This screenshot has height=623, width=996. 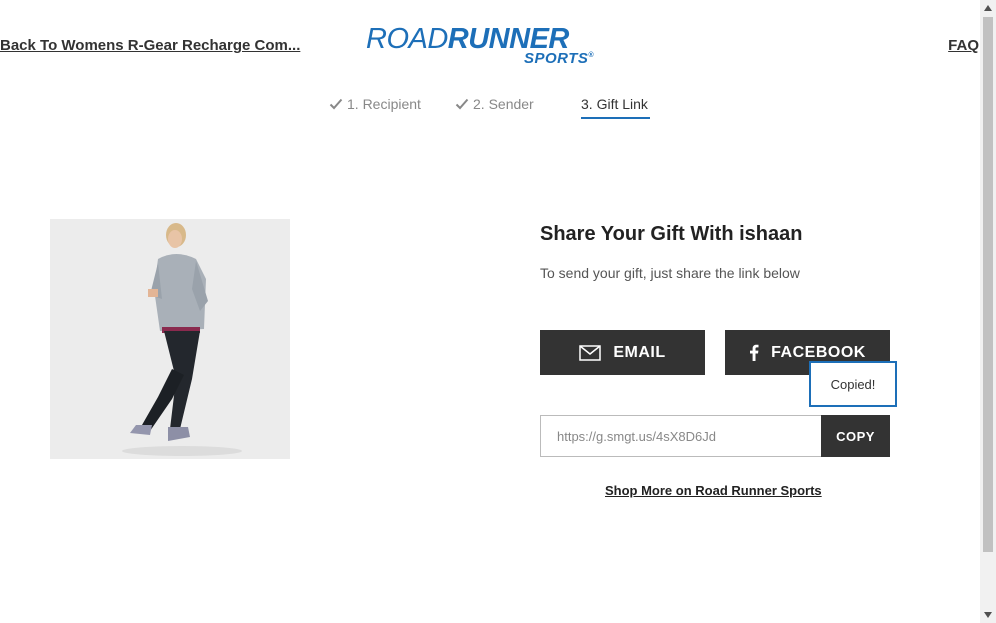 I want to click on step-gift-link: 3. Gift Link, so click(x=614, y=104).